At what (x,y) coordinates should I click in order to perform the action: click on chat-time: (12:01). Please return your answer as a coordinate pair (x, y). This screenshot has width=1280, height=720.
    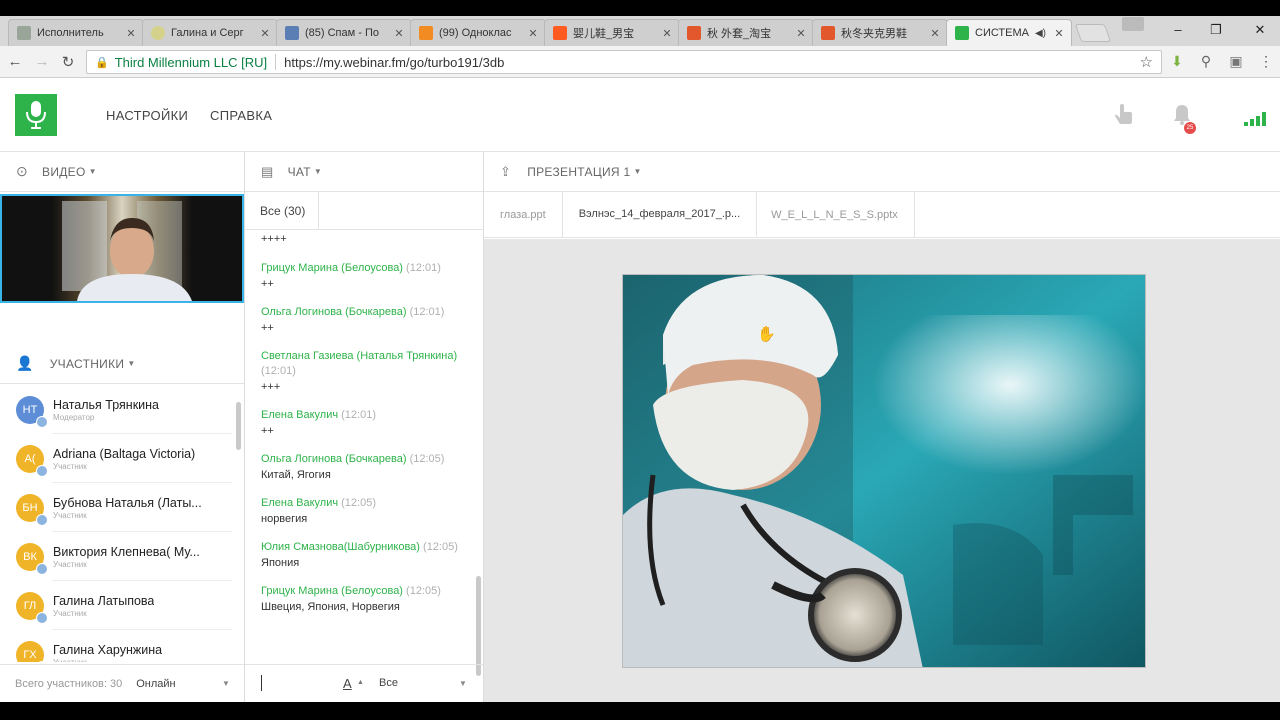
    Looking at the image, I should click on (278, 371).